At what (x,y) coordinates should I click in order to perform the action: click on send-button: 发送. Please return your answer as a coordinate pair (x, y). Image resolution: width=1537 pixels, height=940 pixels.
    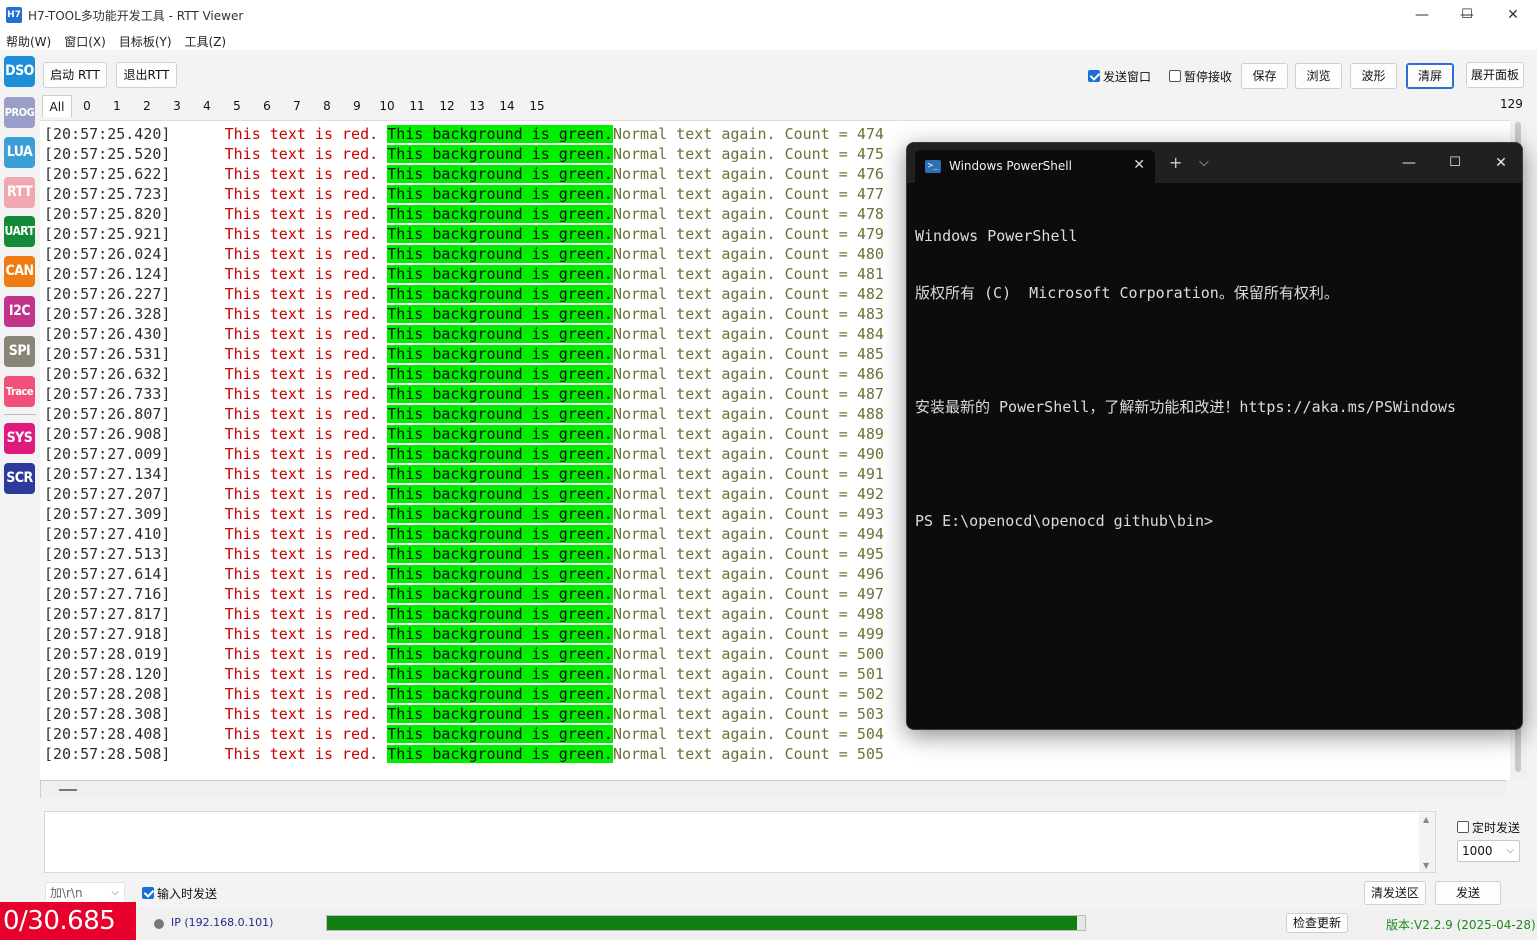
    Looking at the image, I should click on (1468, 893).